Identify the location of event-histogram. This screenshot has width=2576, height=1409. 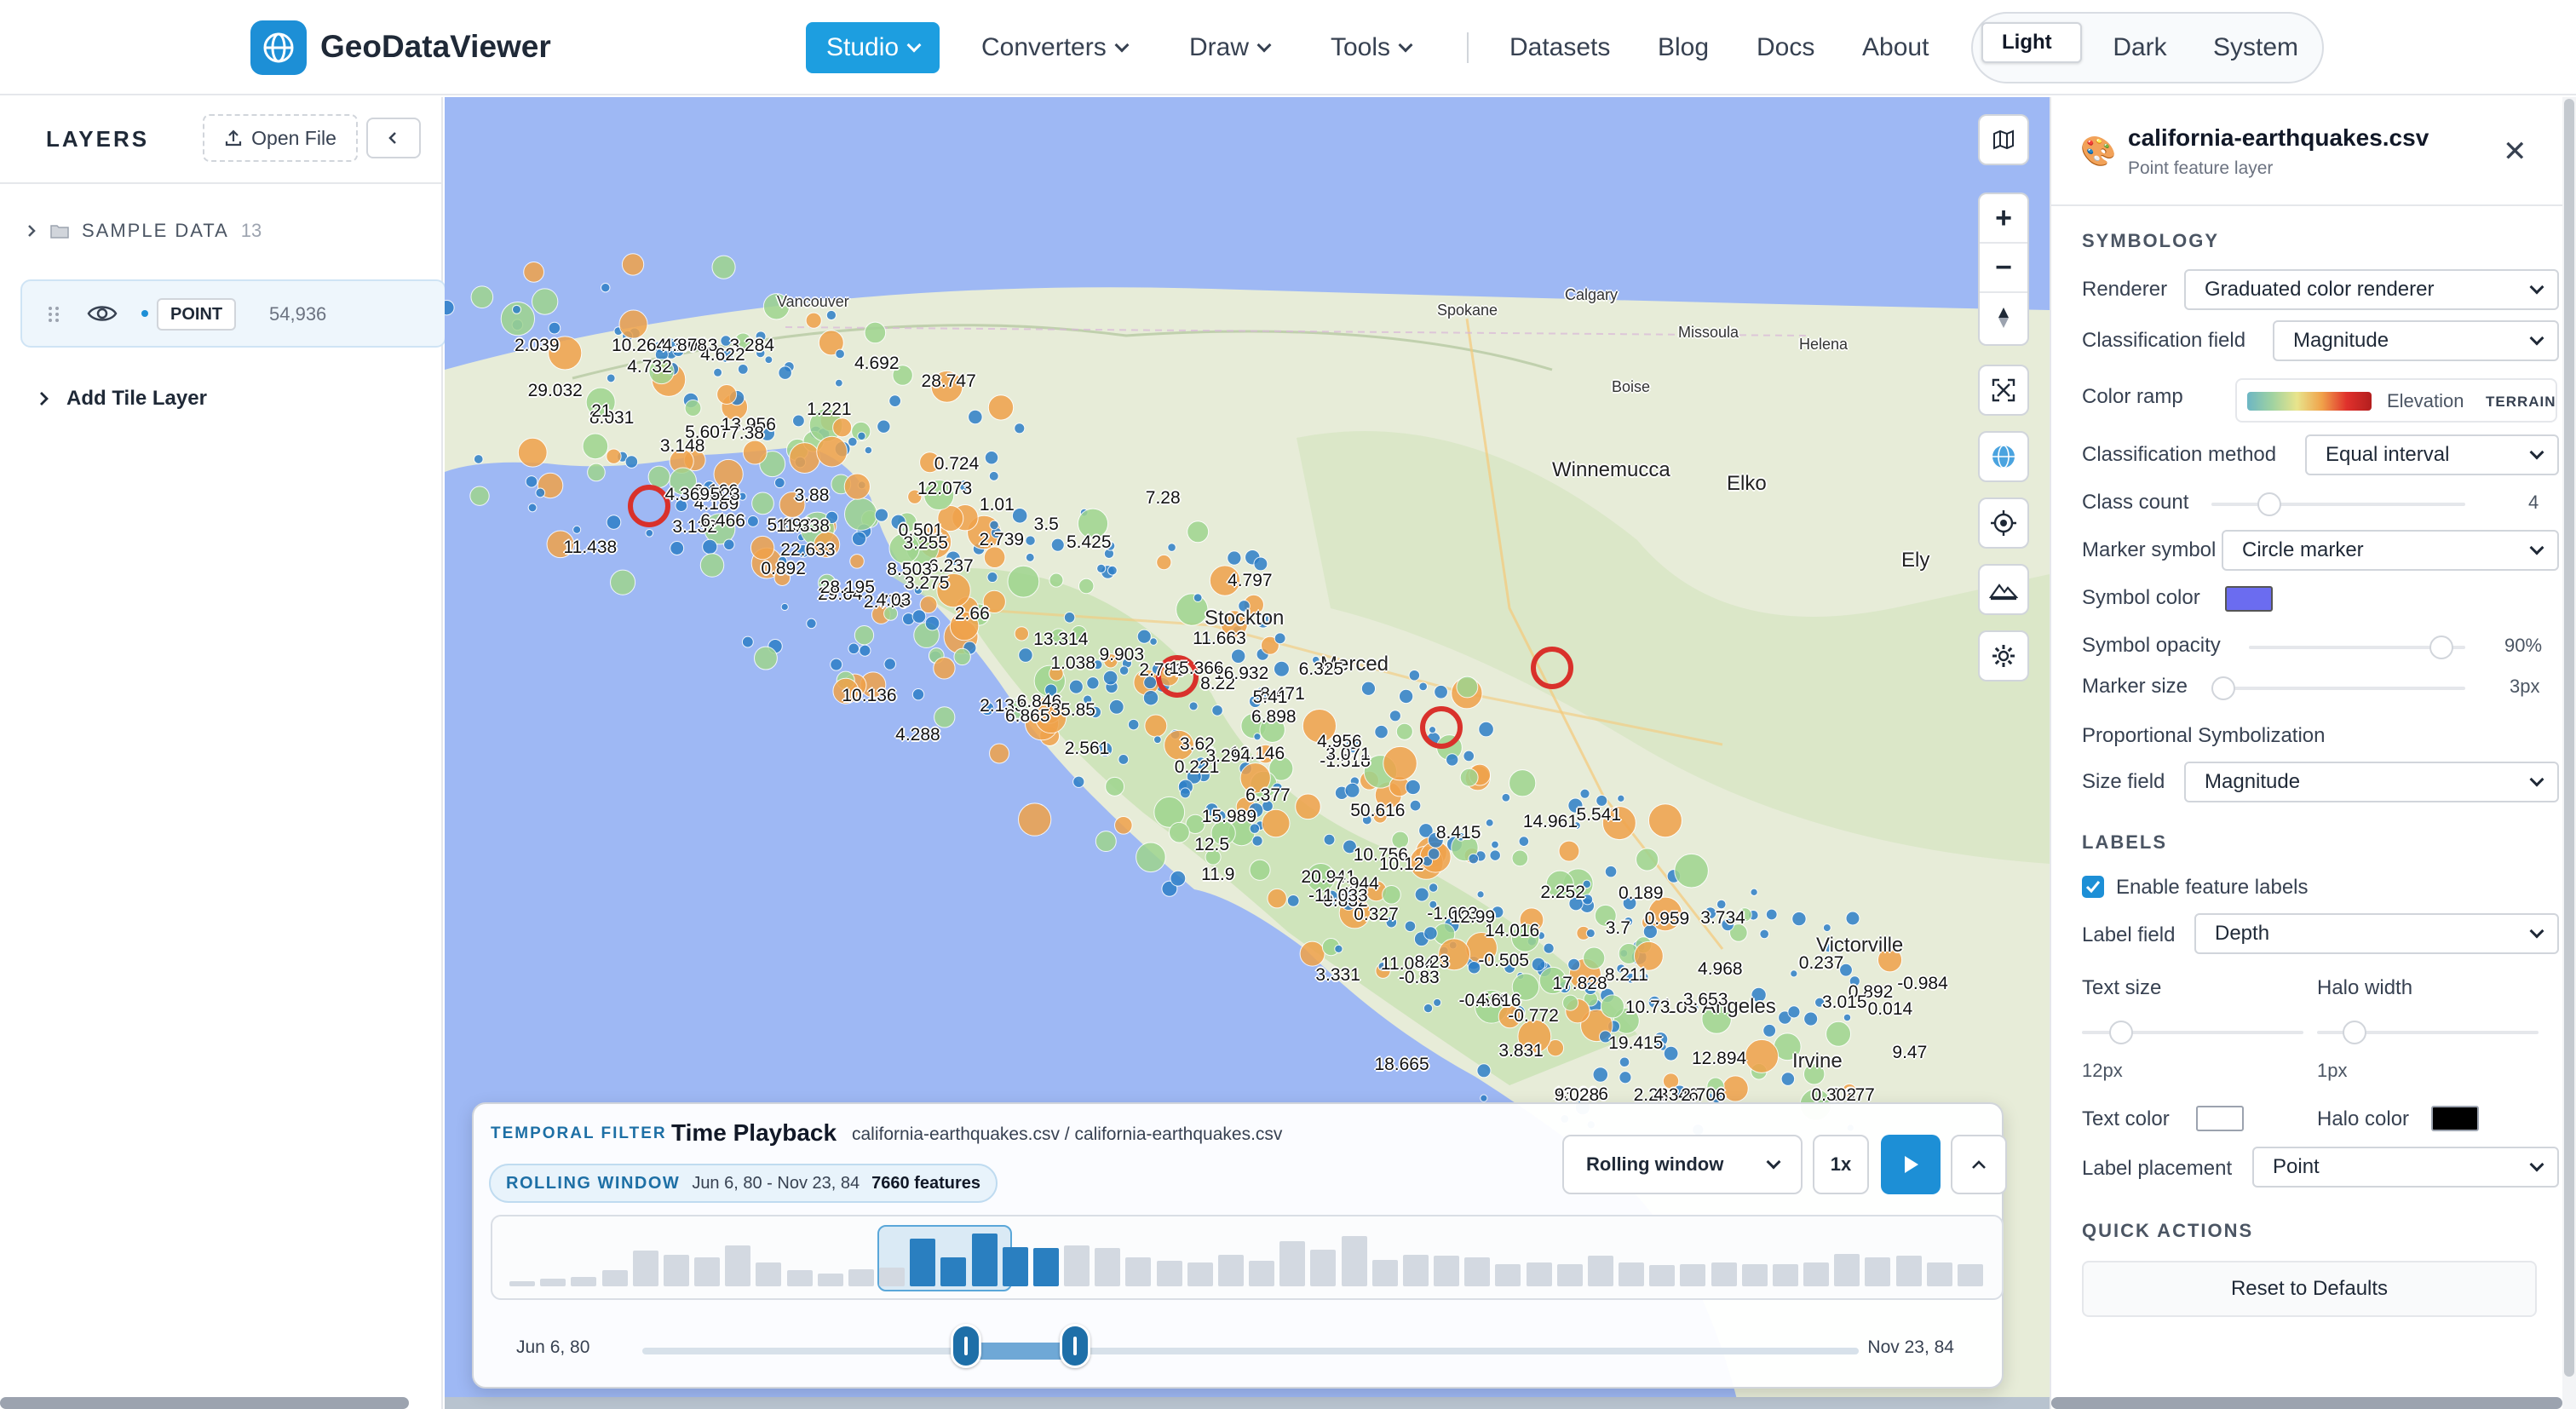
(1247, 1257).